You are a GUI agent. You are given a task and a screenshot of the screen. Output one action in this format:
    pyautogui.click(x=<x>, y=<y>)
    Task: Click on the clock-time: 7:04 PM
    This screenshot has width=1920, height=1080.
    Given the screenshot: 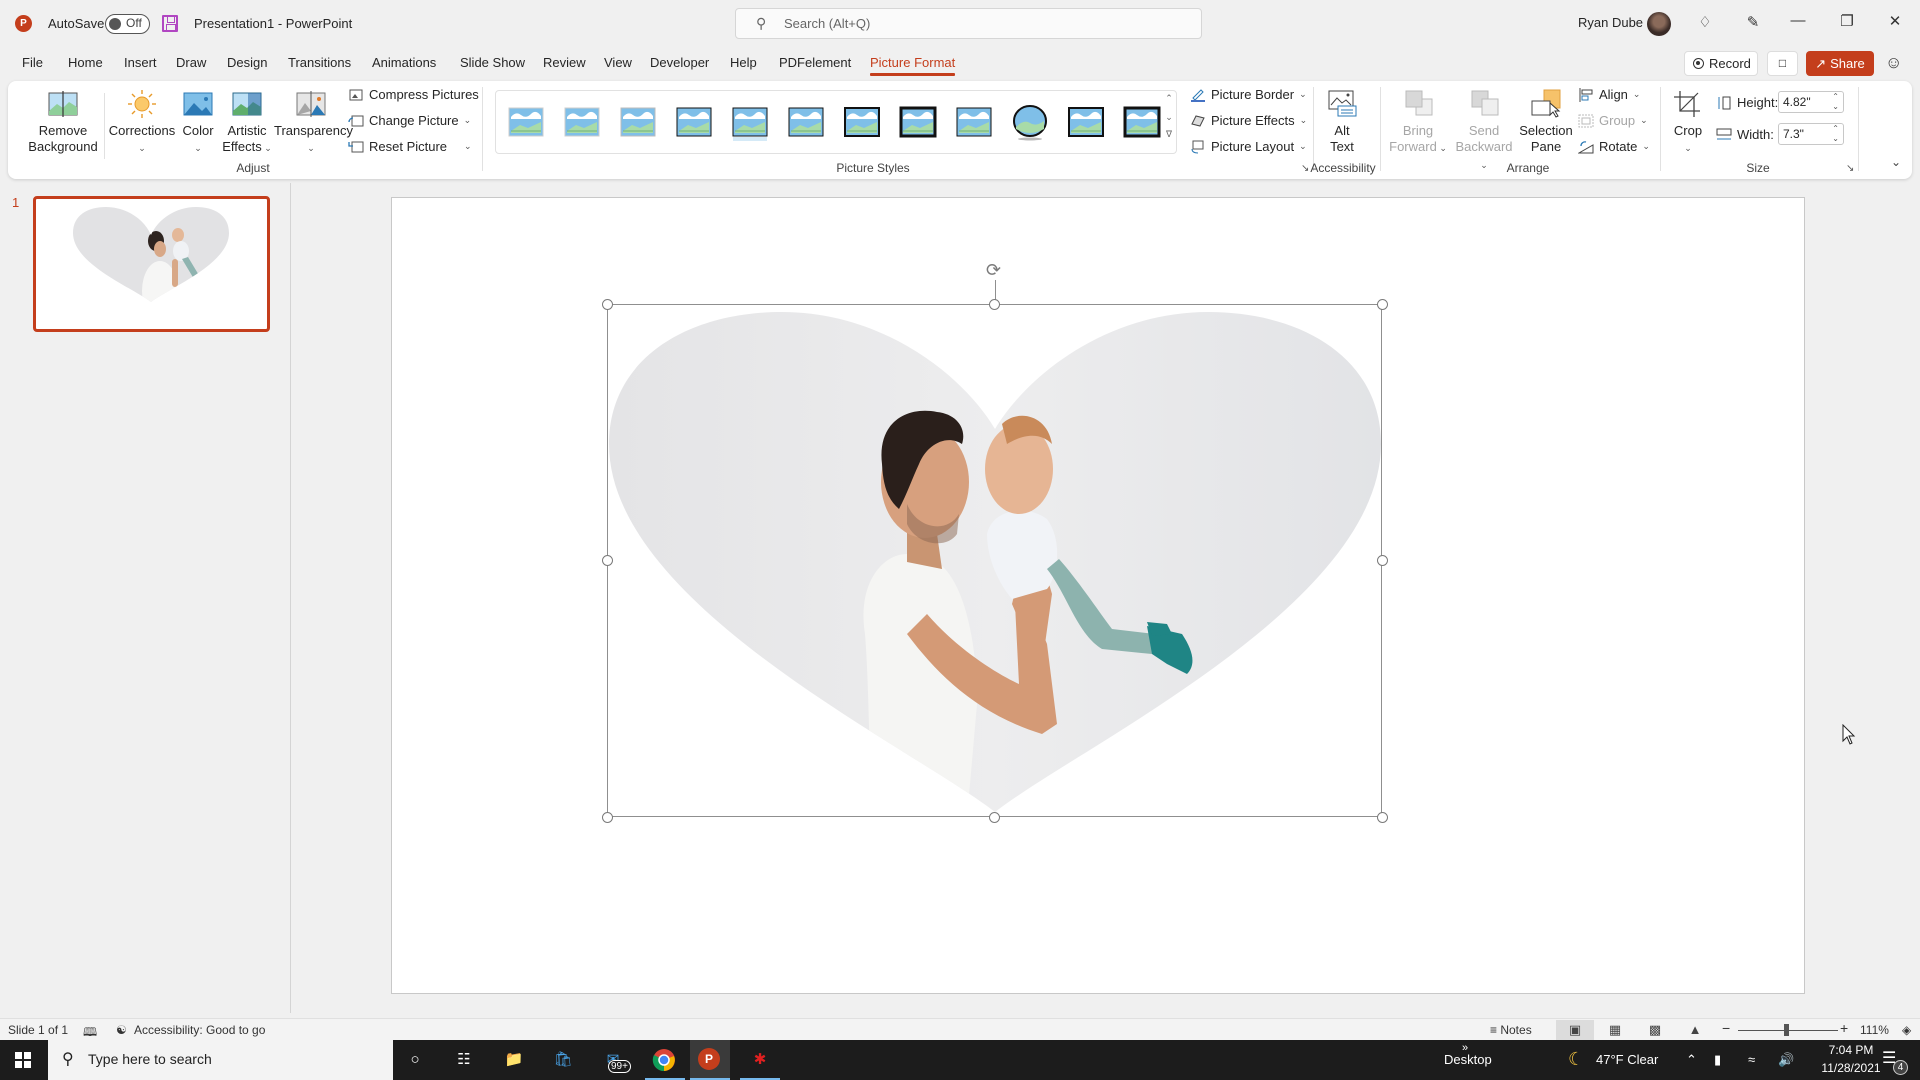 What is the action you would take?
    pyautogui.click(x=1851, y=1050)
    